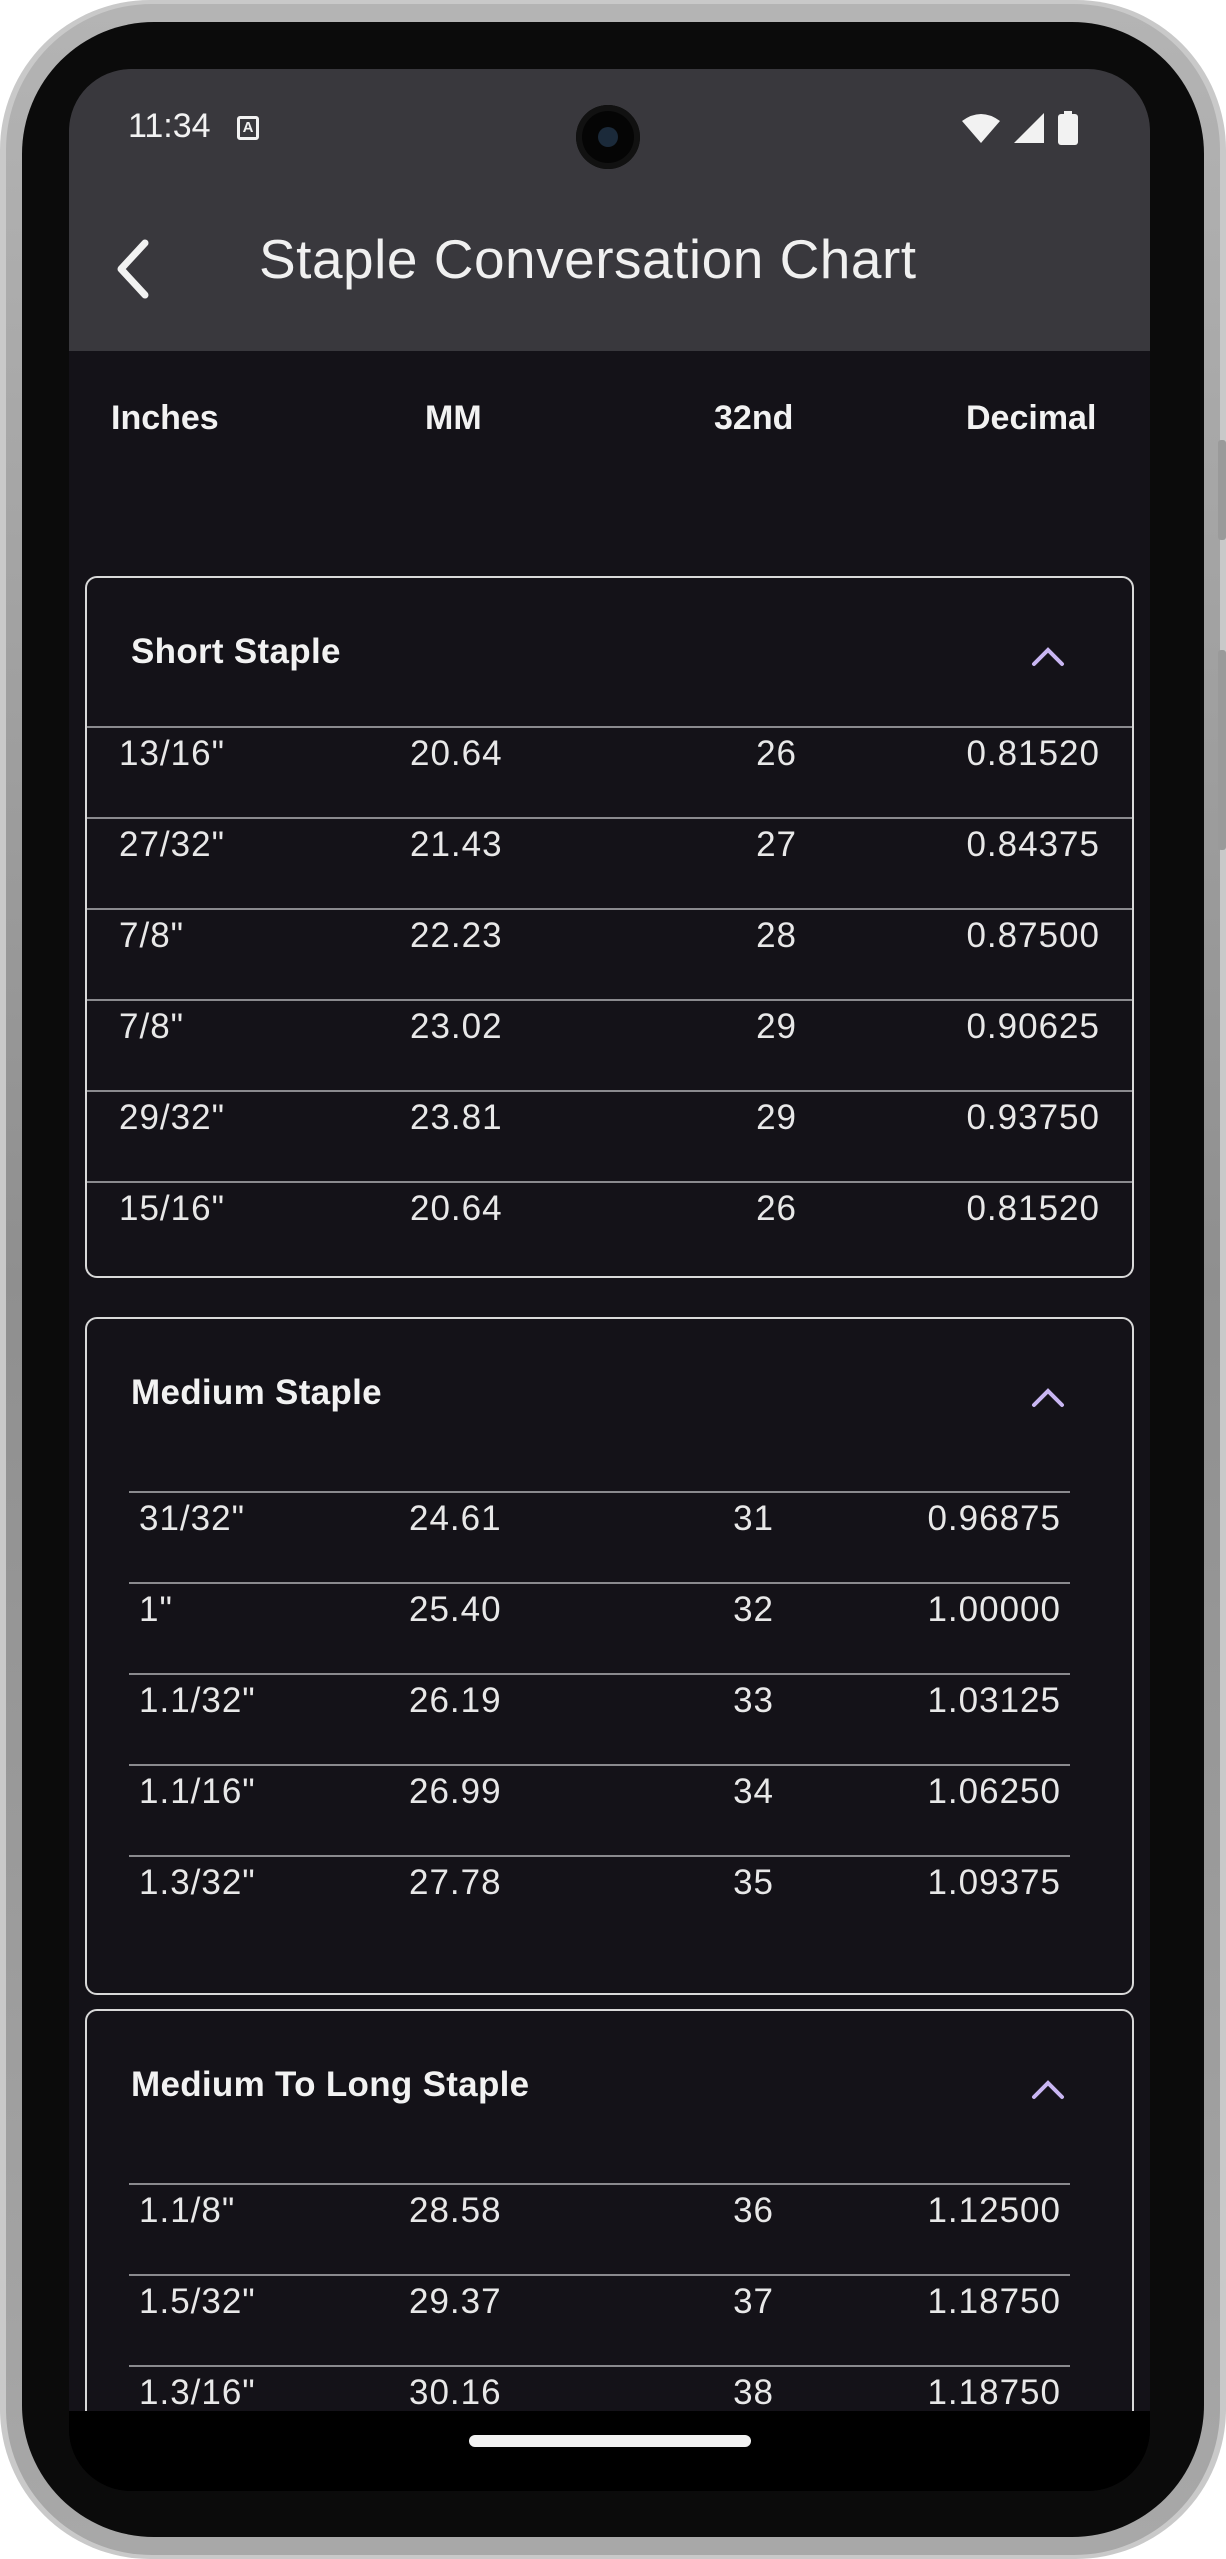 The height and width of the screenshot is (2559, 1226). Describe the element at coordinates (156, 1609) in the screenshot. I see `cell-inches: 1"` at that location.